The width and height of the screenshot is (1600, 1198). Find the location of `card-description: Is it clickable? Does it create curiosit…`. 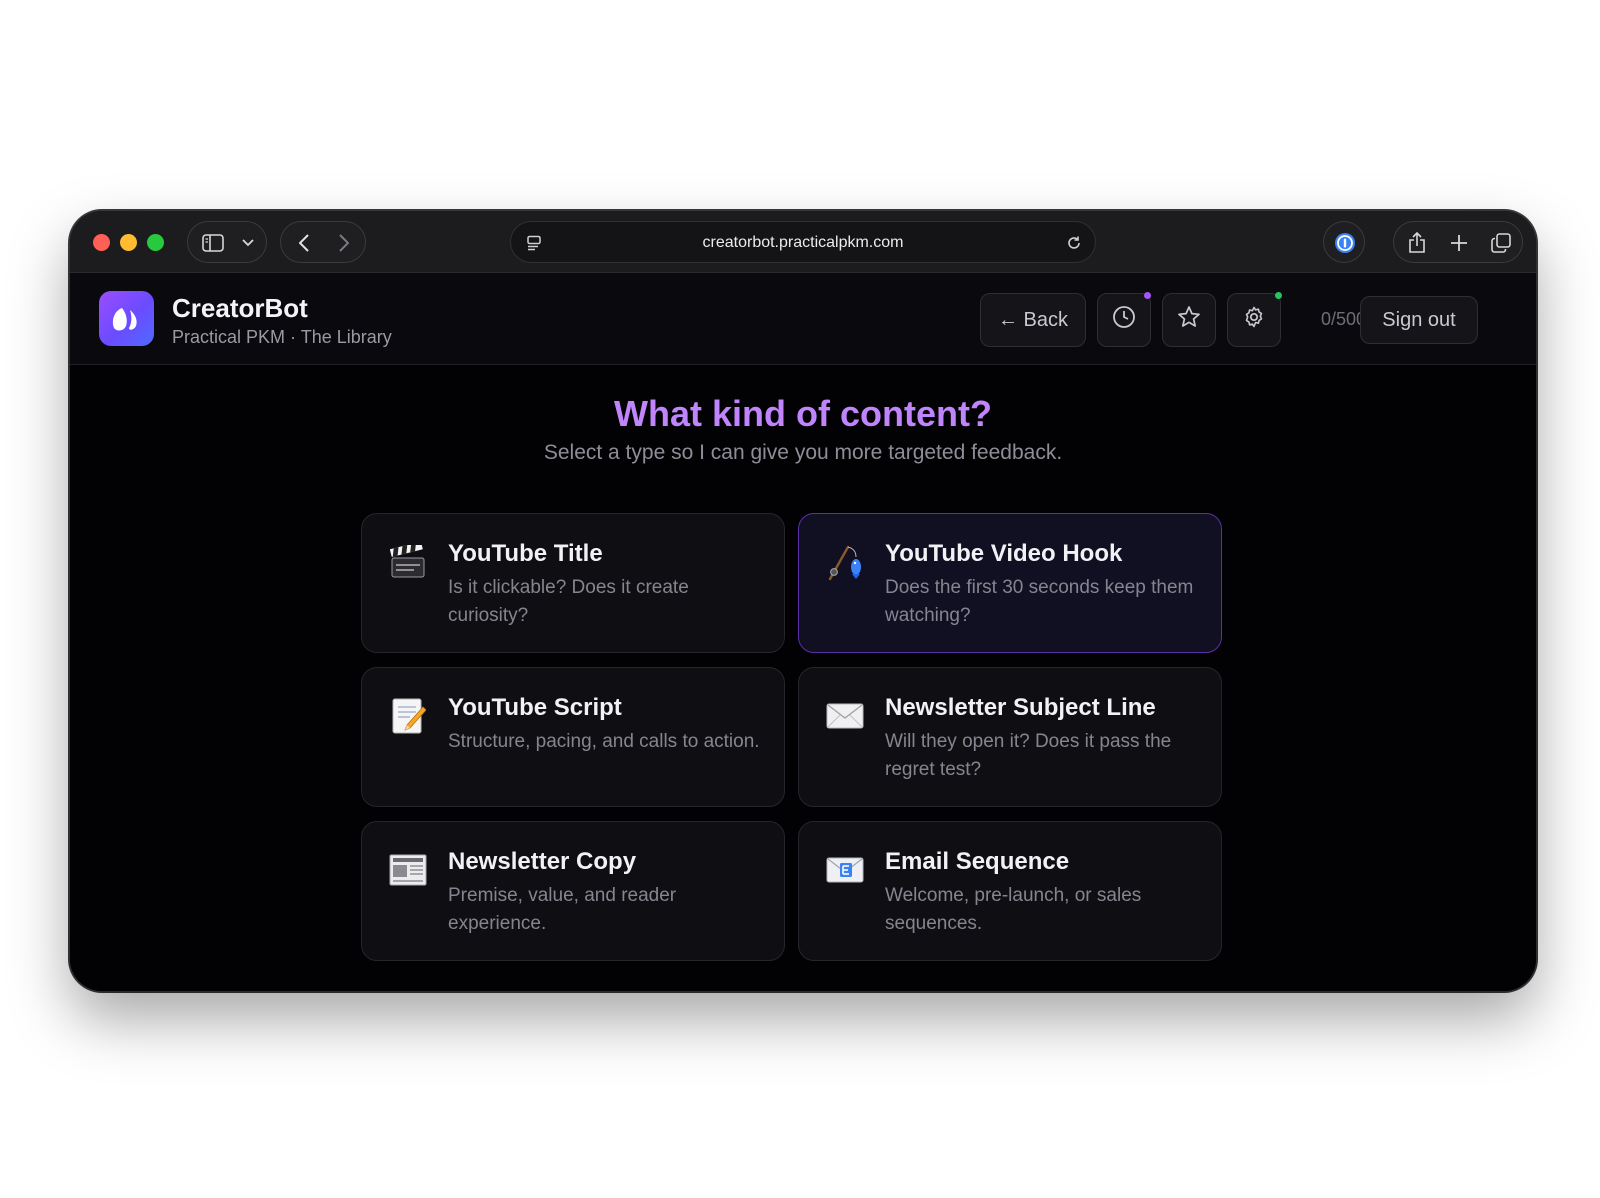

card-description: Is it clickable? Does it create curiosit… is located at coordinates (568, 601).